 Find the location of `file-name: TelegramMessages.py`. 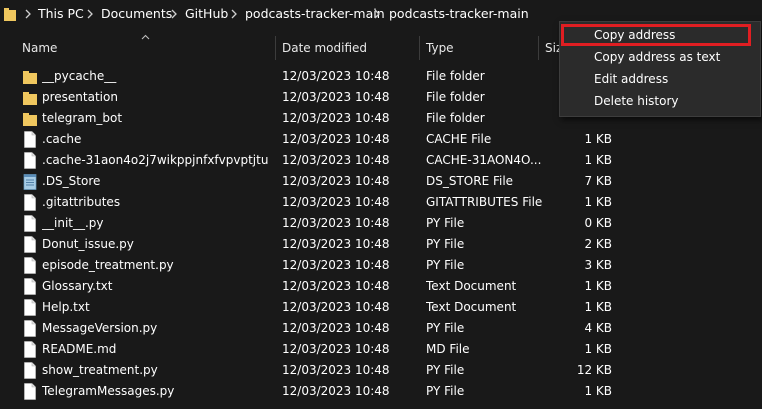

file-name: TelegramMessages.py is located at coordinates (108, 391).